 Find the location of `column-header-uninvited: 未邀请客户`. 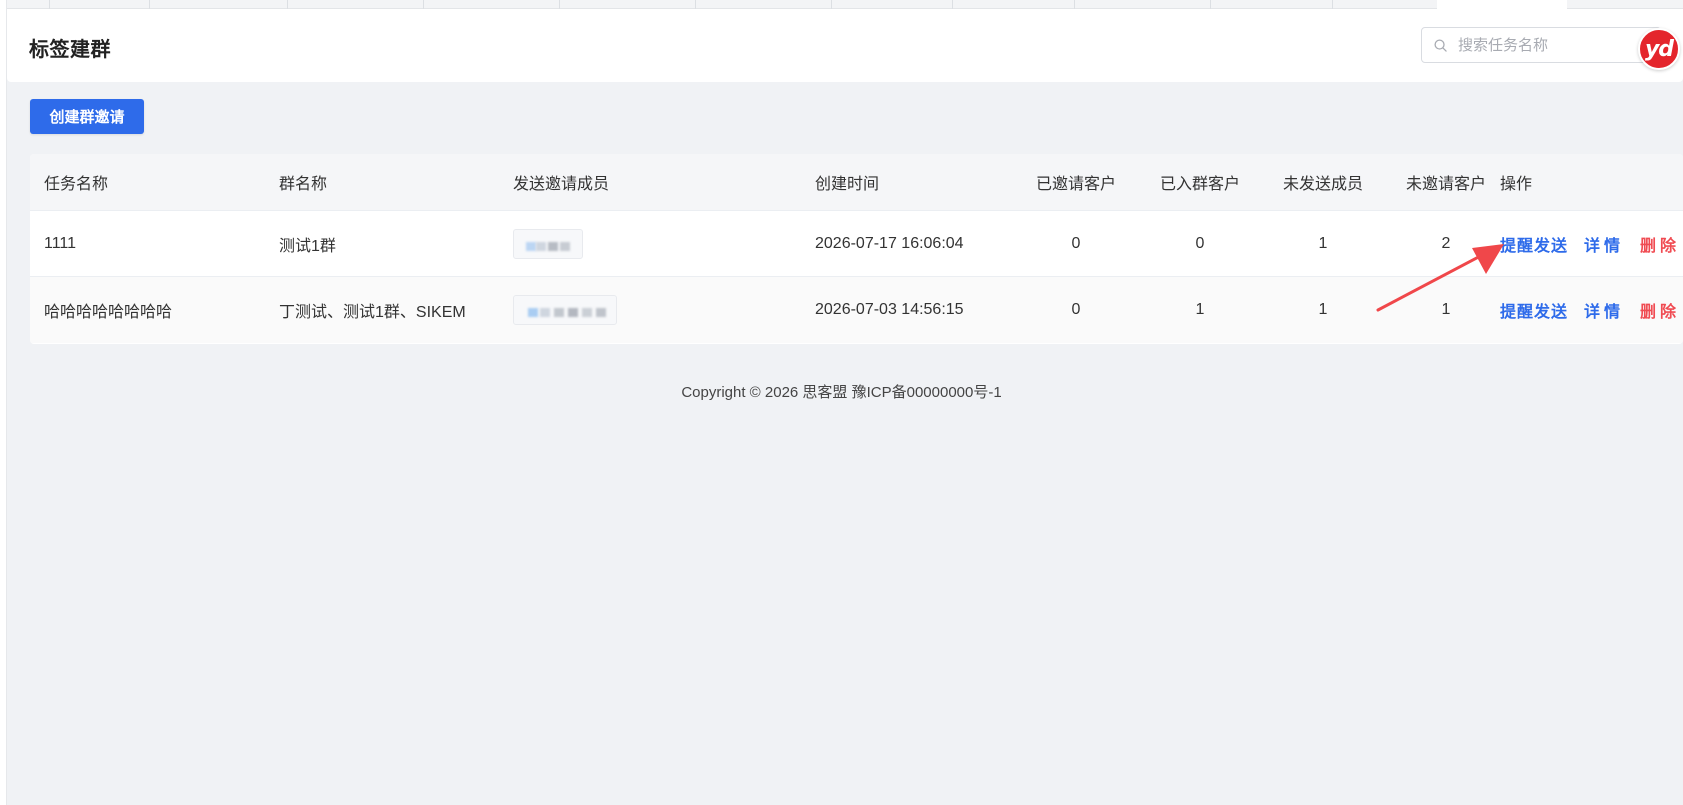

column-header-uninvited: 未邀请客户 is located at coordinates (1445, 184).